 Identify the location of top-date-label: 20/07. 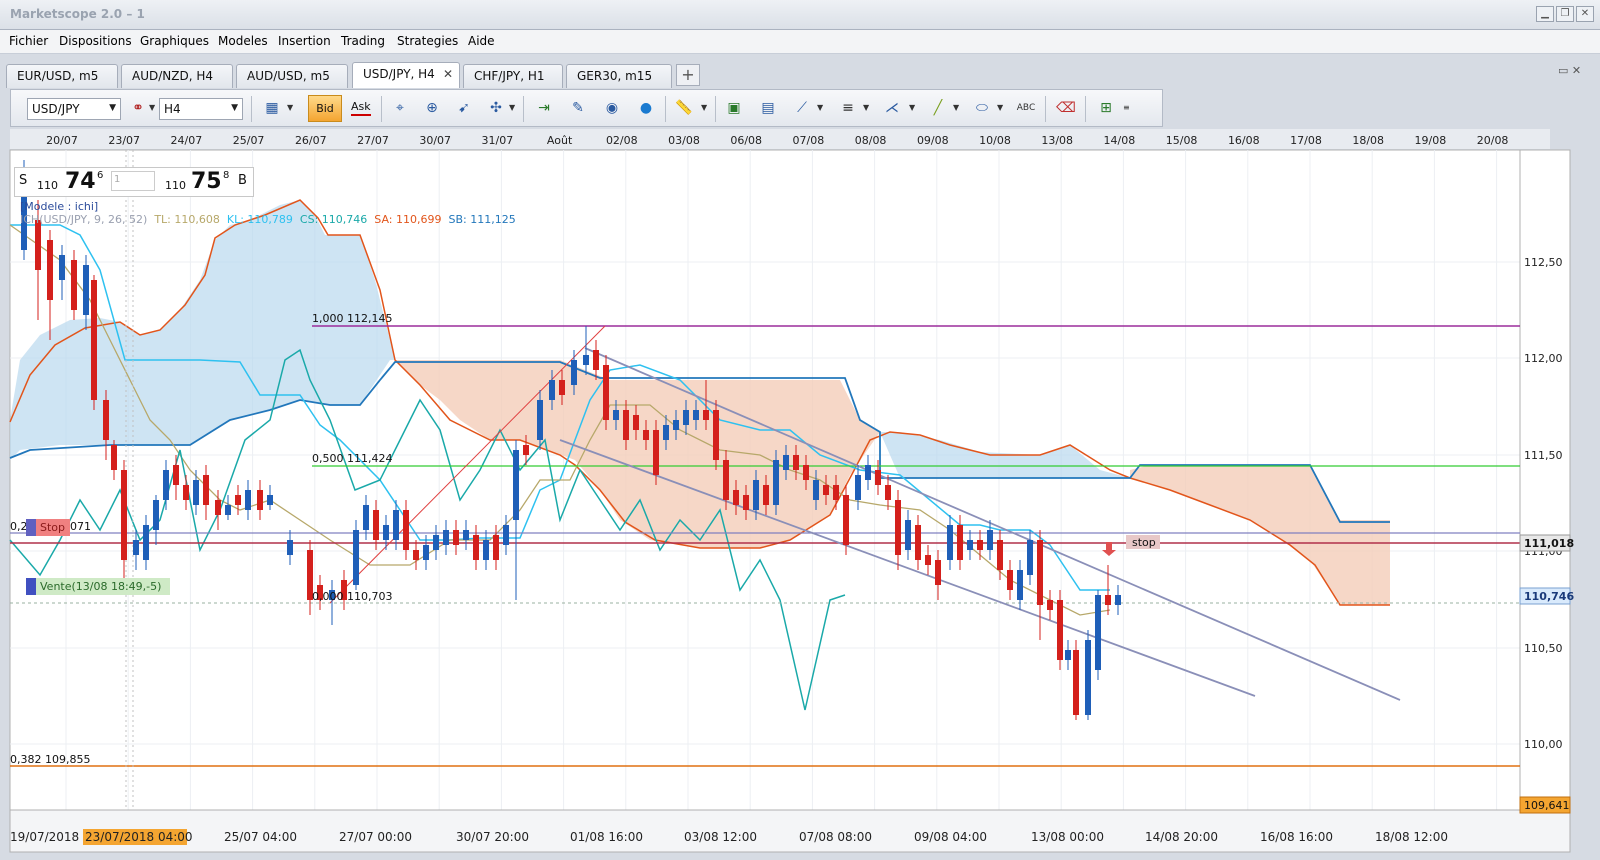
(62, 140).